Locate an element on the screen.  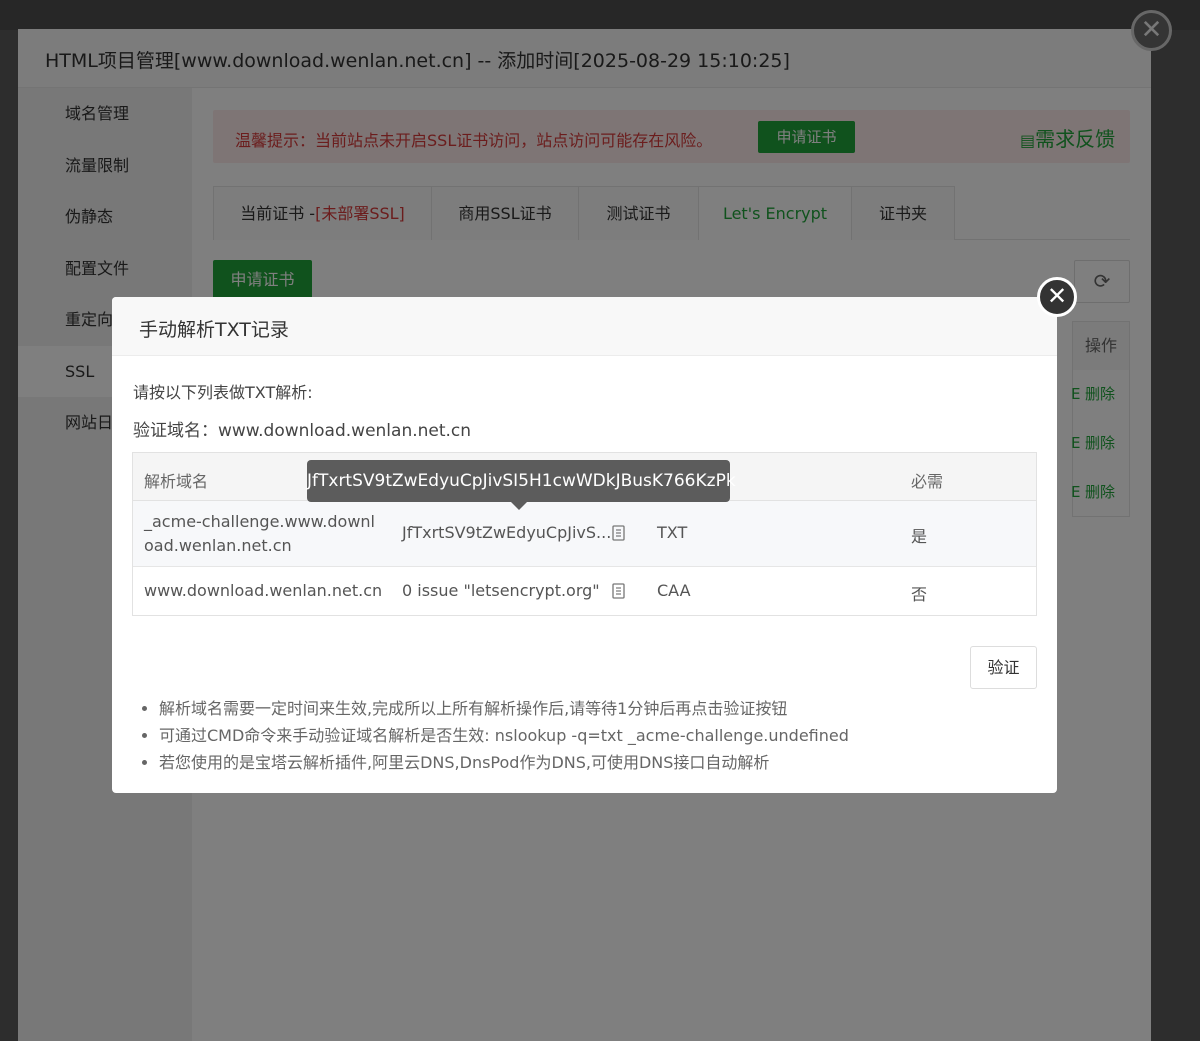
verify-domain-line: 验证域名：www.download.wenlan.net.cn is located at coordinates (302, 428).